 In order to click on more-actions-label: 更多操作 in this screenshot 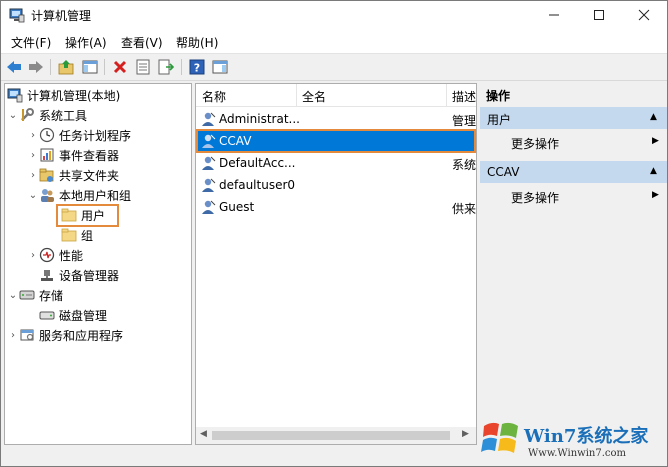, I will do `click(535, 198)`.